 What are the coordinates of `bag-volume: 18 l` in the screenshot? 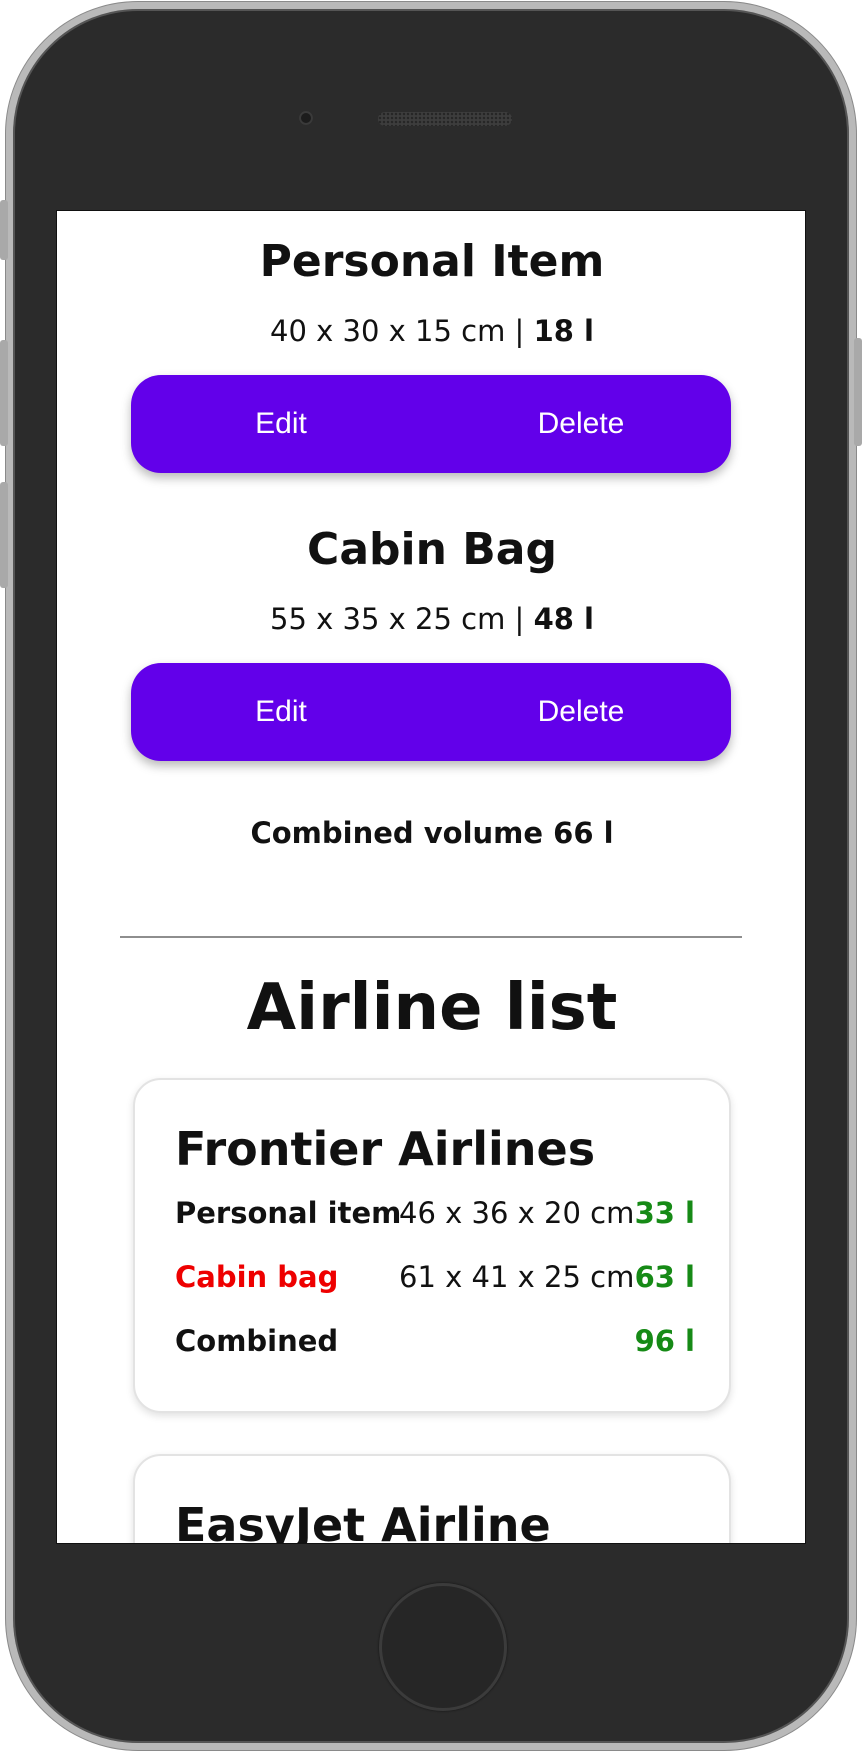 It's located at (563, 331).